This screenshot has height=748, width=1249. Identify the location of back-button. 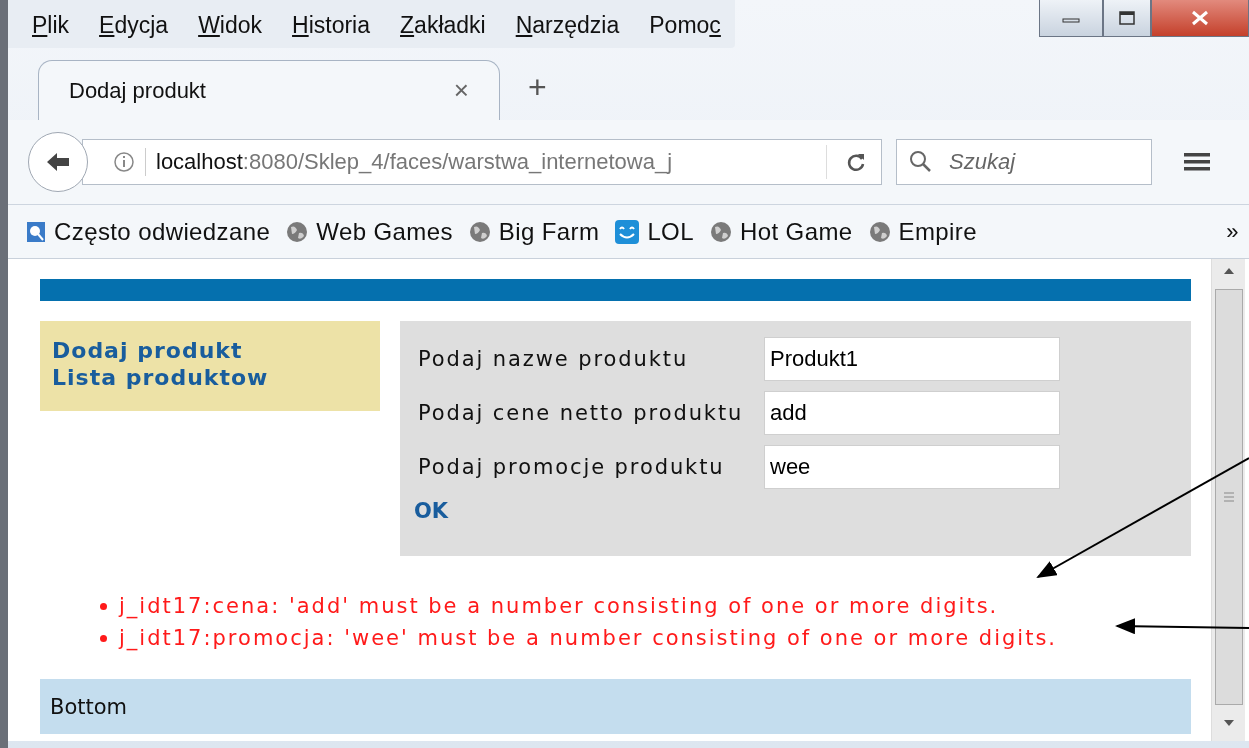
(58, 162).